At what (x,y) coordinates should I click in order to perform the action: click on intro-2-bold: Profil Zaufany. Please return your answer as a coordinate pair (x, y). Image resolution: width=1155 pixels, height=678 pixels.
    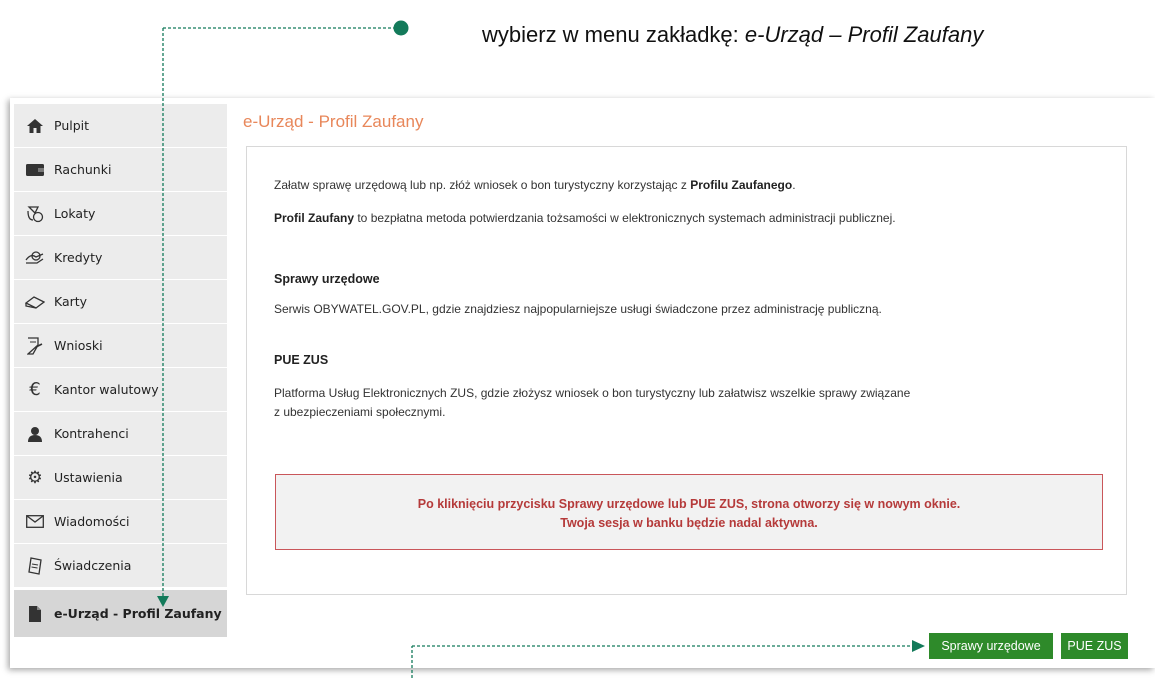
    Looking at the image, I should click on (314, 218).